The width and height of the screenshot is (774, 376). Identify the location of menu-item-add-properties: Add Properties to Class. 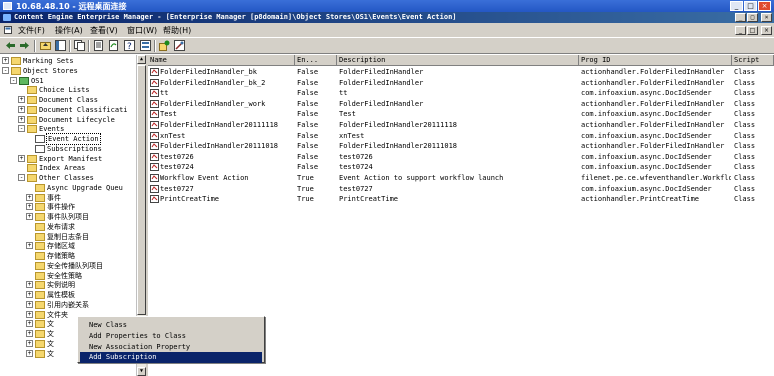
(171, 336).